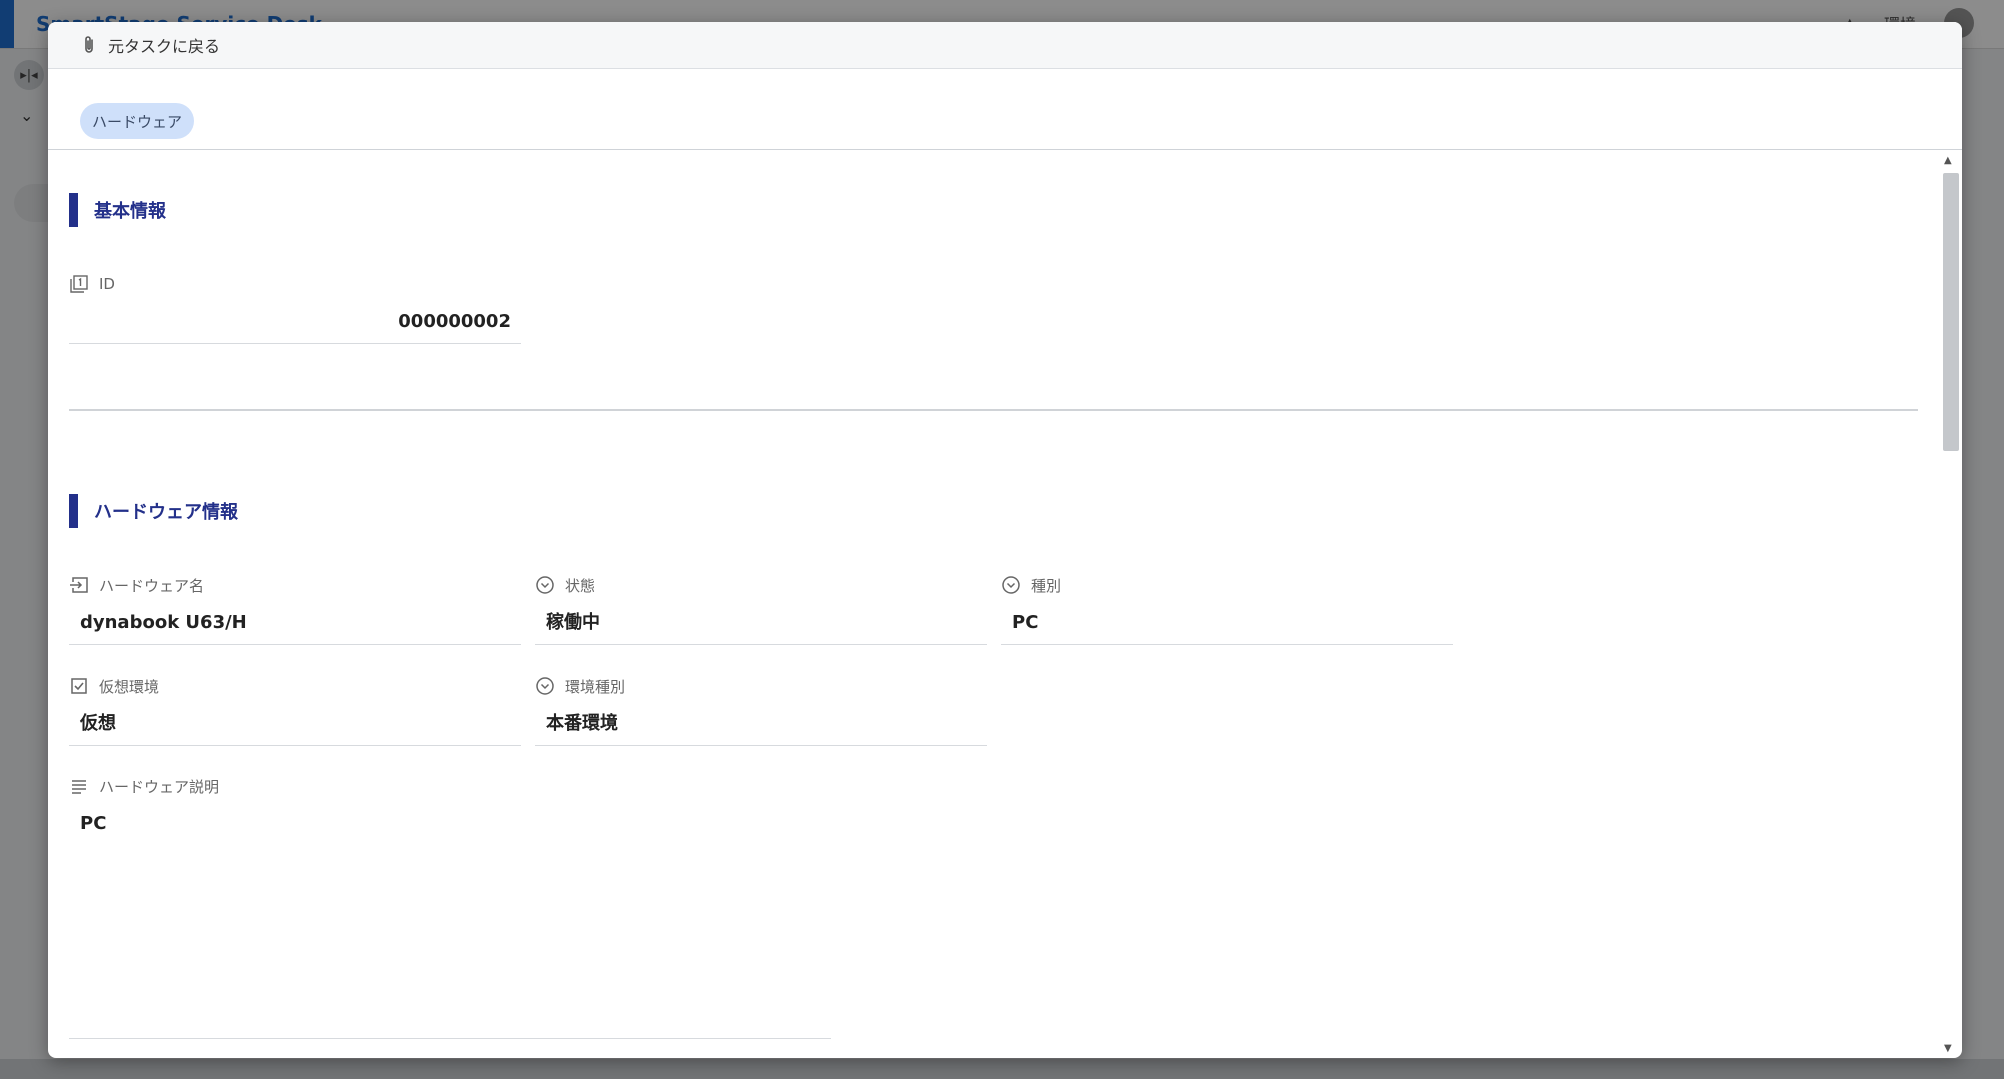 The width and height of the screenshot is (2004, 1079). What do you see at coordinates (761, 686) in the screenshot?
I see `field-env-type-label: 環境種別` at bounding box center [761, 686].